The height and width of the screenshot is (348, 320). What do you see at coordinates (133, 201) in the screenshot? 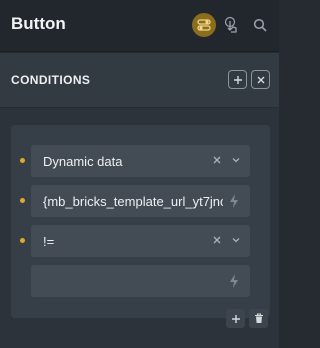
I see `input-value: {mb_bricks_template_url_yt7jnc` at bounding box center [133, 201].